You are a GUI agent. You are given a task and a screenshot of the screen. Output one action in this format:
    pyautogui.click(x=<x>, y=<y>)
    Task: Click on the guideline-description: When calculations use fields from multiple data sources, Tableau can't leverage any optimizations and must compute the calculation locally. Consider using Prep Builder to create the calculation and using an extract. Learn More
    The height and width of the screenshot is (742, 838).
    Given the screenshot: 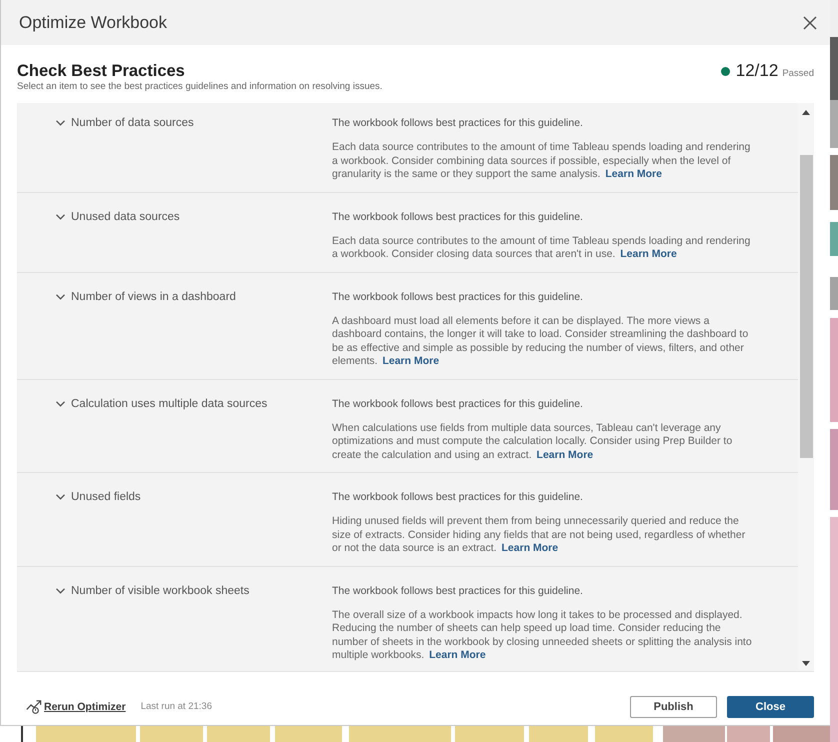 What is the action you would take?
    pyautogui.click(x=533, y=442)
    